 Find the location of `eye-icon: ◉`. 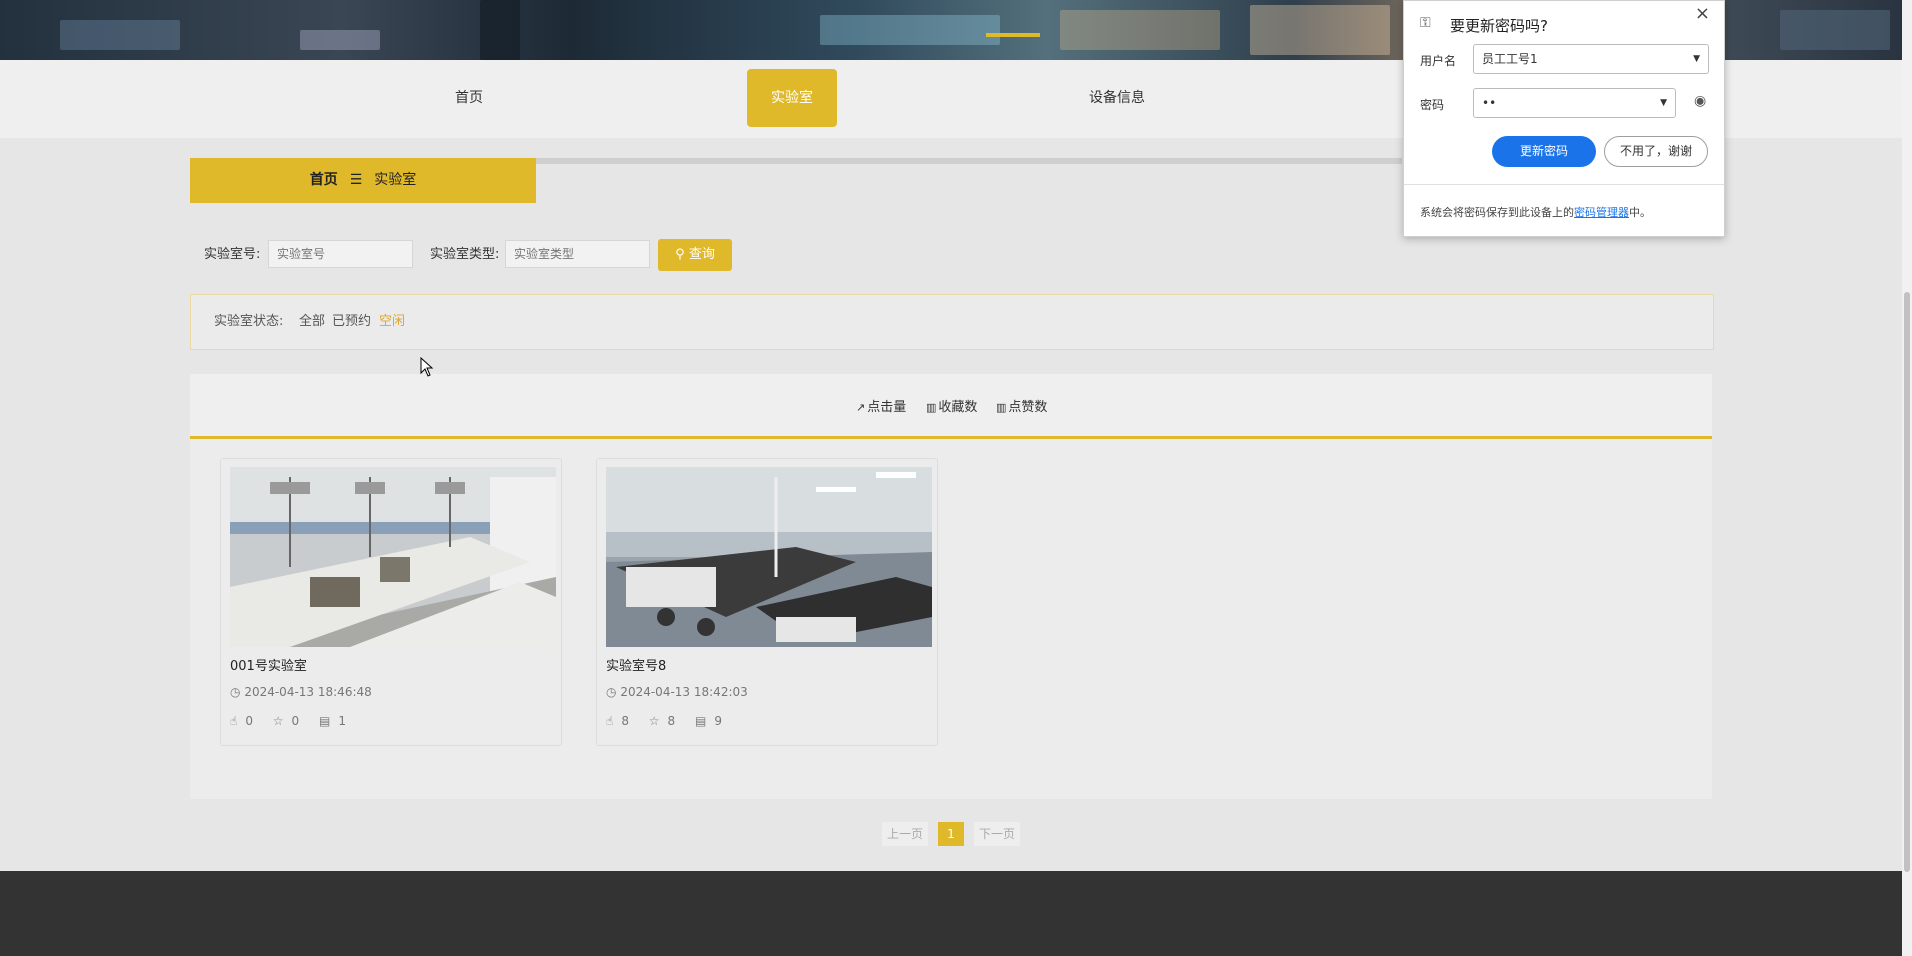

eye-icon: ◉ is located at coordinates (1700, 101).